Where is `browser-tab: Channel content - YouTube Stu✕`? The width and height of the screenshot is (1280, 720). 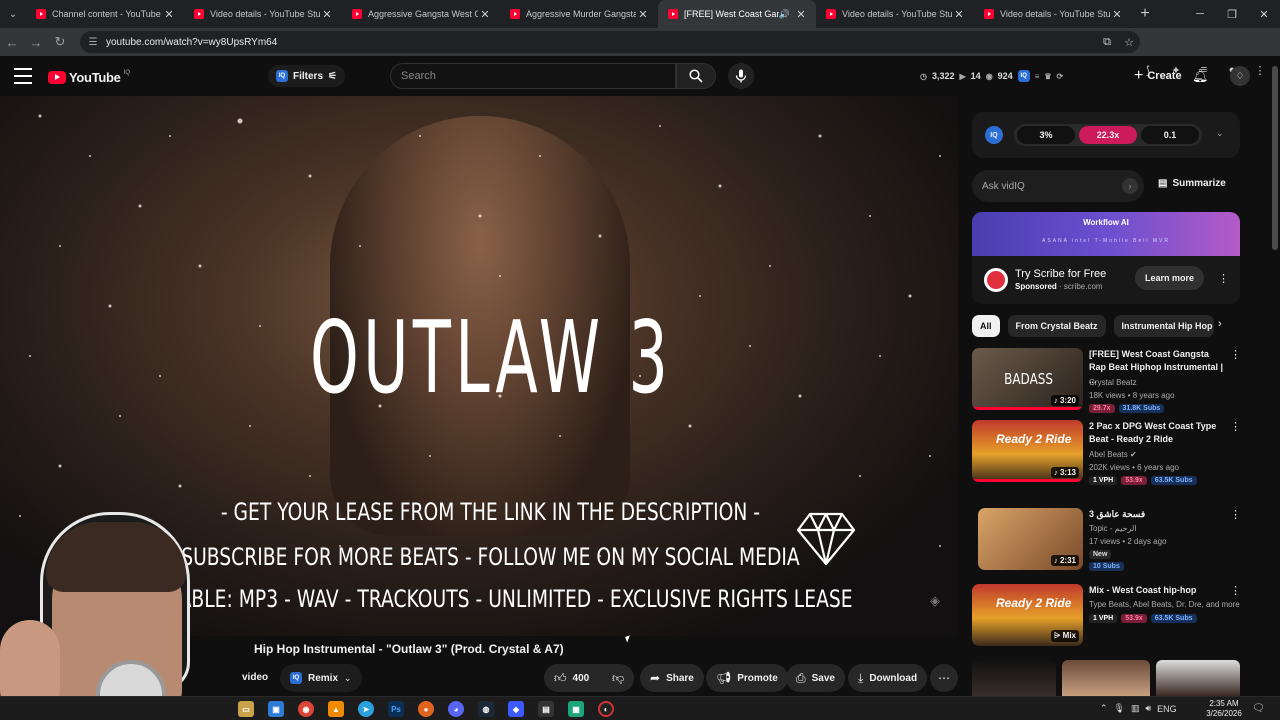
browser-tab: Channel content - YouTube Stu✕ is located at coordinates (105, 14).